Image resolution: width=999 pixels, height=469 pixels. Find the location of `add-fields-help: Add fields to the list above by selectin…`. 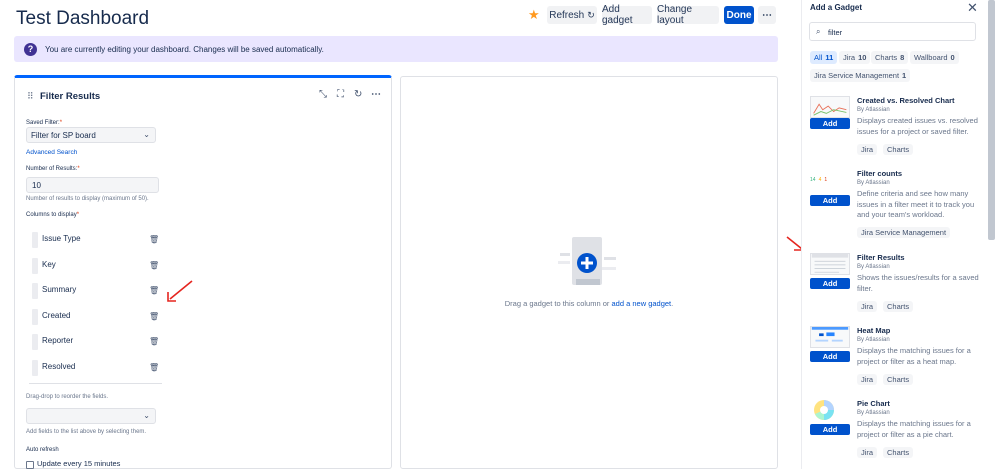

add-fields-help: Add fields to the list above by selectin… is located at coordinates (86, 432).